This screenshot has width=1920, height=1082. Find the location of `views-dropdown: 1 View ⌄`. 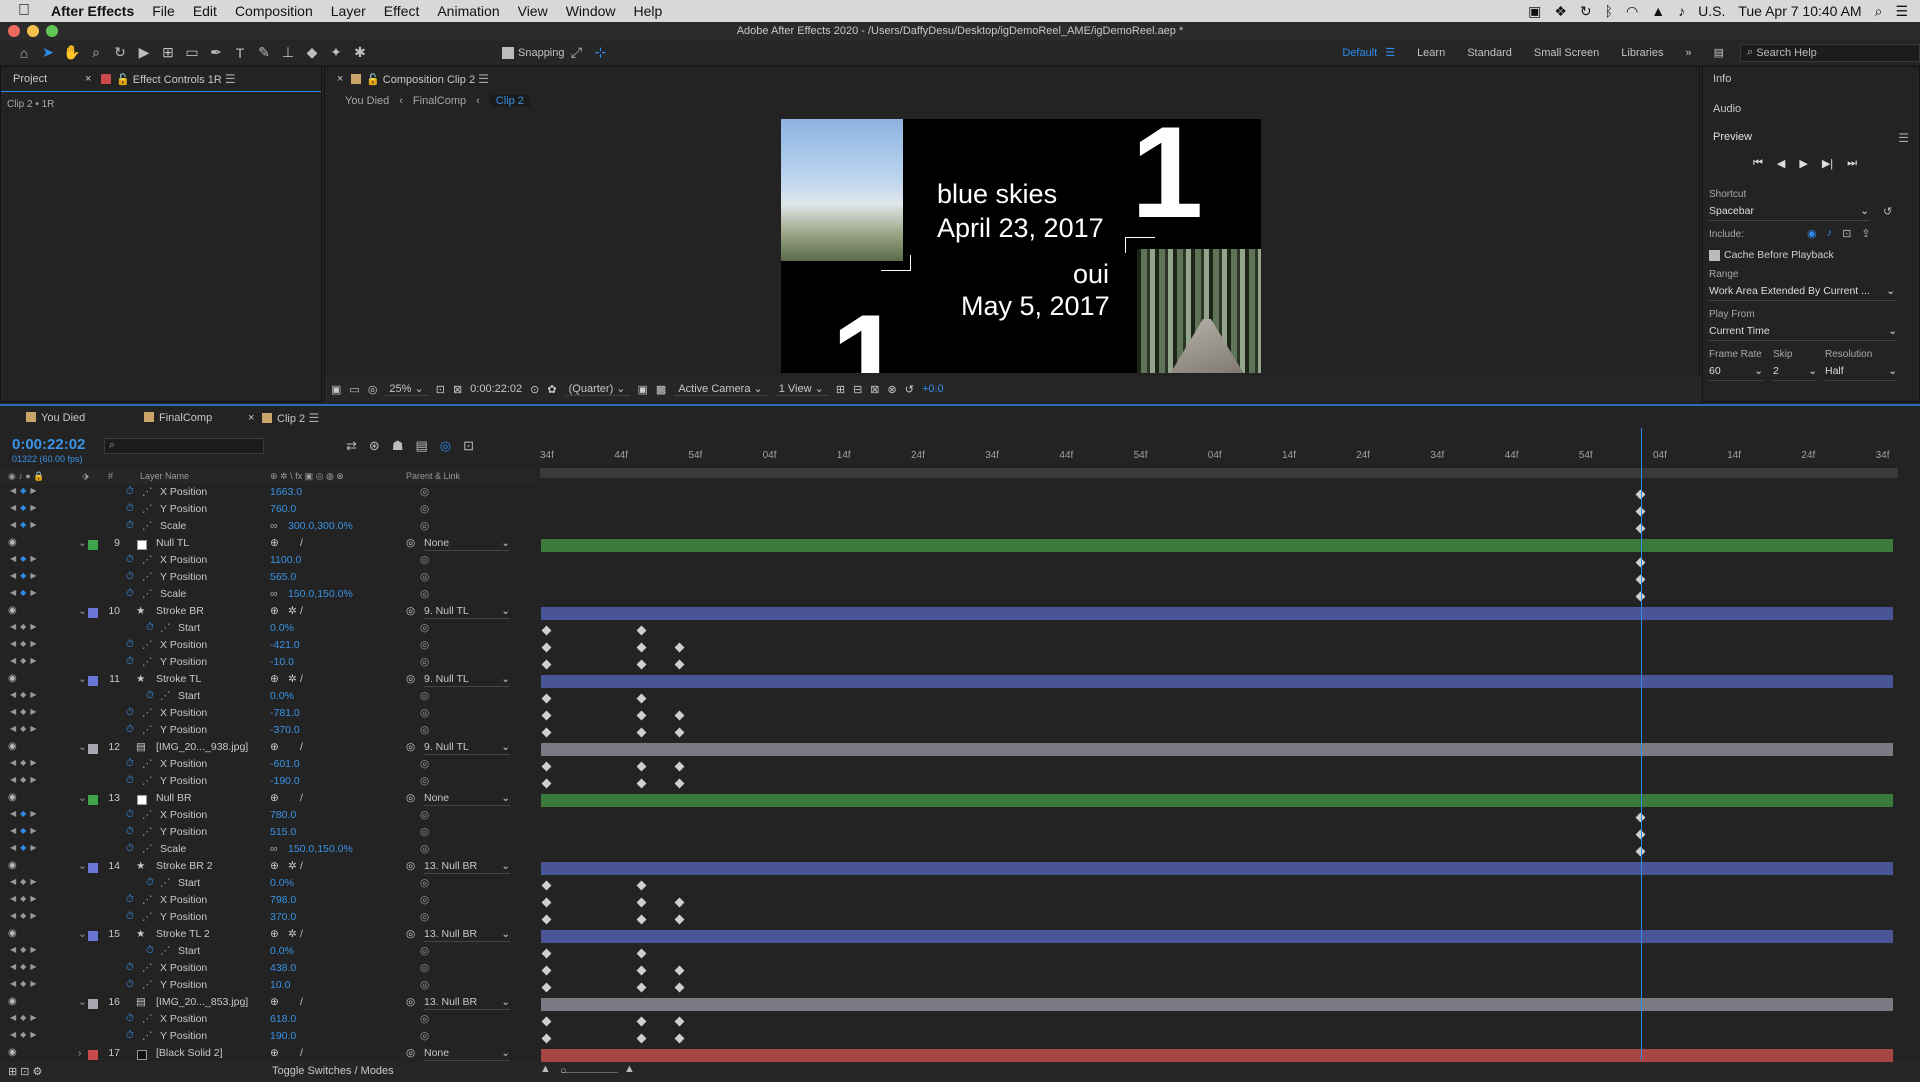

views-dropdown: 1 View ⌄ is located at coordinates (801, 389).